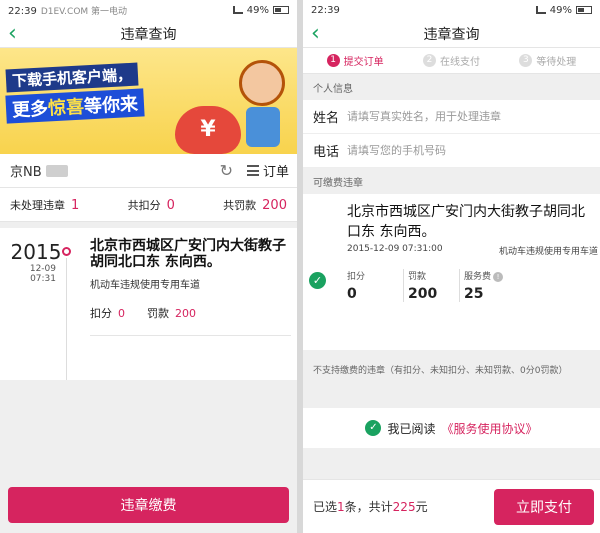  What do you see at coordinates (148, 10) in the screenshot?
I see `status-bar: 22:39 D1EV.COM 第一电动 49%` at bounding box center [148, 10].